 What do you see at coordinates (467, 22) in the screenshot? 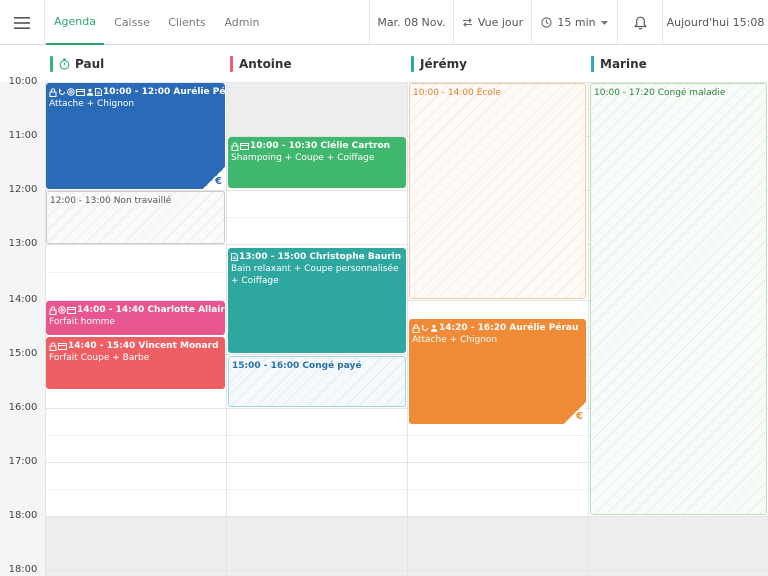
I see `swap-arrows-icon` at bounding box center [467, 22].